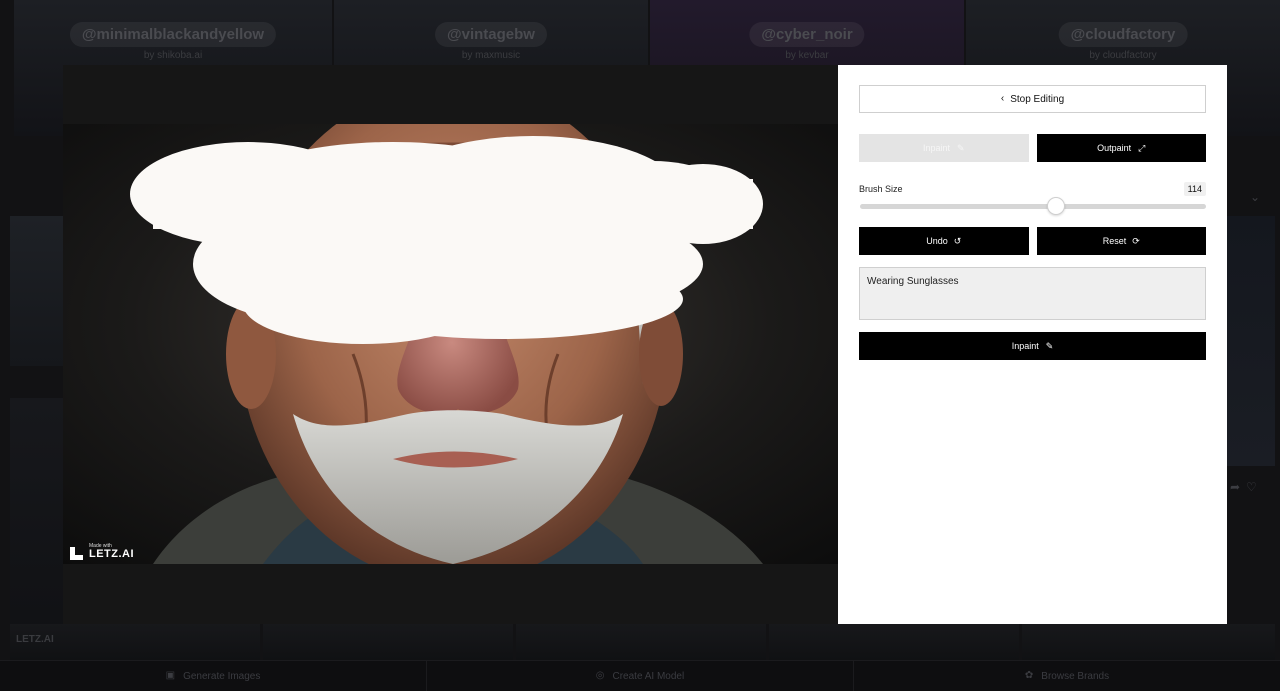 The image size is (1280, 691). I want to click on tile-handle: @cloudfactory, so click(1123, 34).